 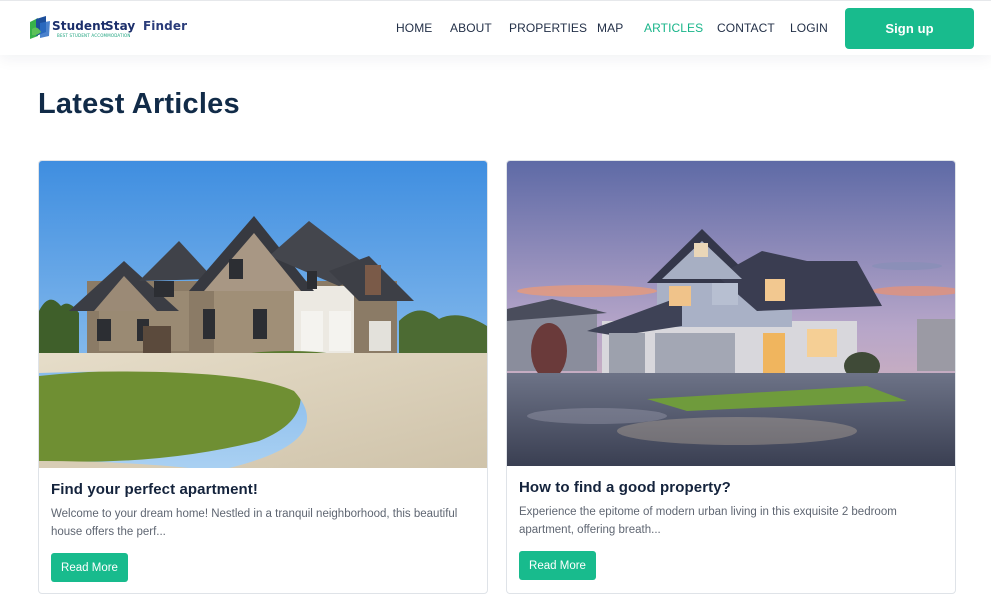 What do you see at coordinates (94, 35) in the screenshot?
I see `brand-tagline: BEST STUDENT ACCOMMODATION` at bounding box center [94, 35].